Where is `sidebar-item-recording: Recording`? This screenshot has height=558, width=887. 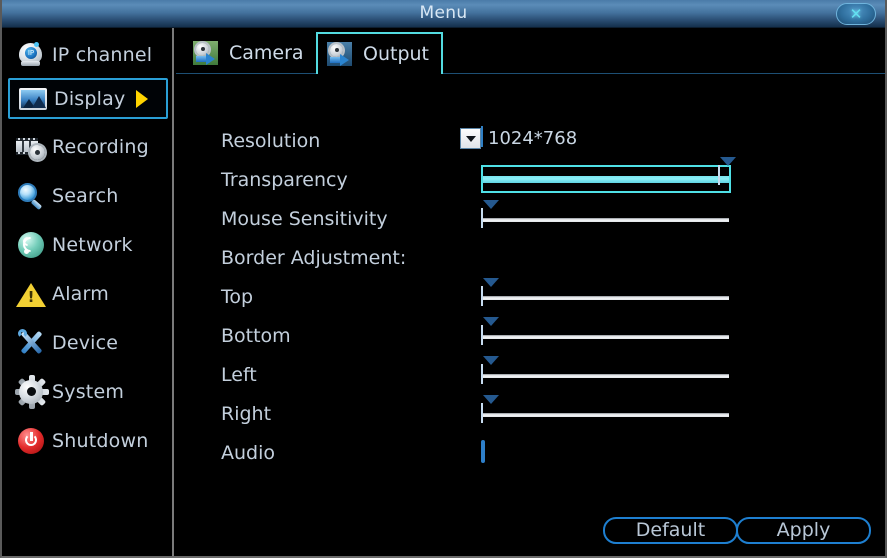
sidebar-item-recording: Recording is located at coordinates (88, 146).